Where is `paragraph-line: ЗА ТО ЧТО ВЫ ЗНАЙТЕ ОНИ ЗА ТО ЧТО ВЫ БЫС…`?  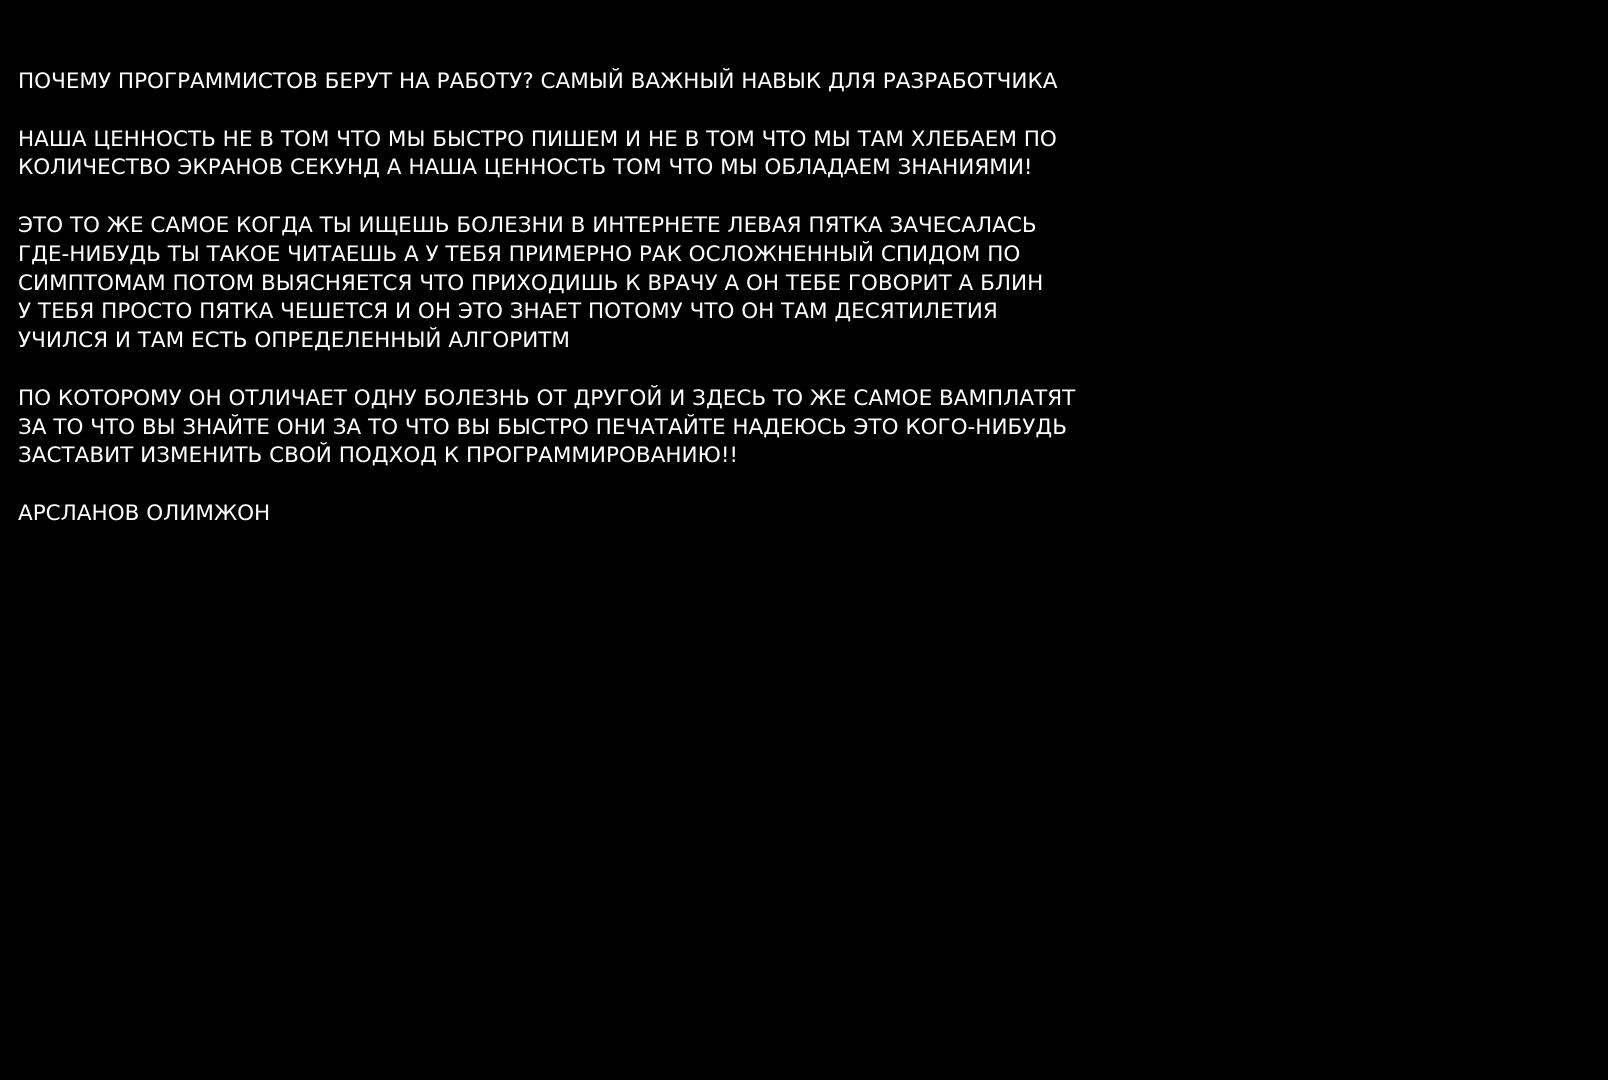
paragraph-line: ЗА ТО ЧТО ВЫ ЗНАЙТЕ ОНИ ЗА ТО ЧТО ВЫ БЫС… is located at coordinates (542, 427).